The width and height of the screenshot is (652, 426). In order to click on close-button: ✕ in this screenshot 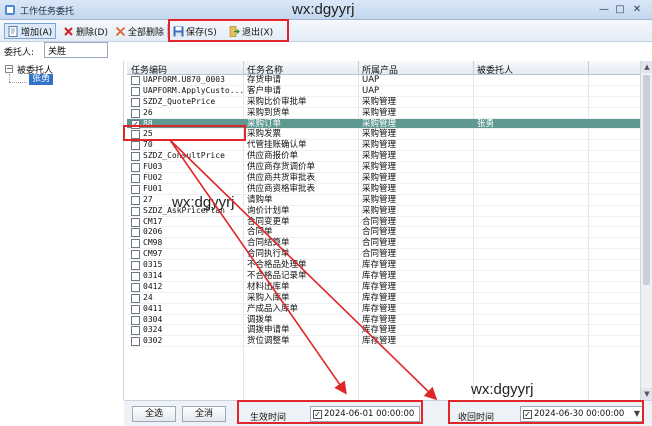, I will do `click(637, 9)`.